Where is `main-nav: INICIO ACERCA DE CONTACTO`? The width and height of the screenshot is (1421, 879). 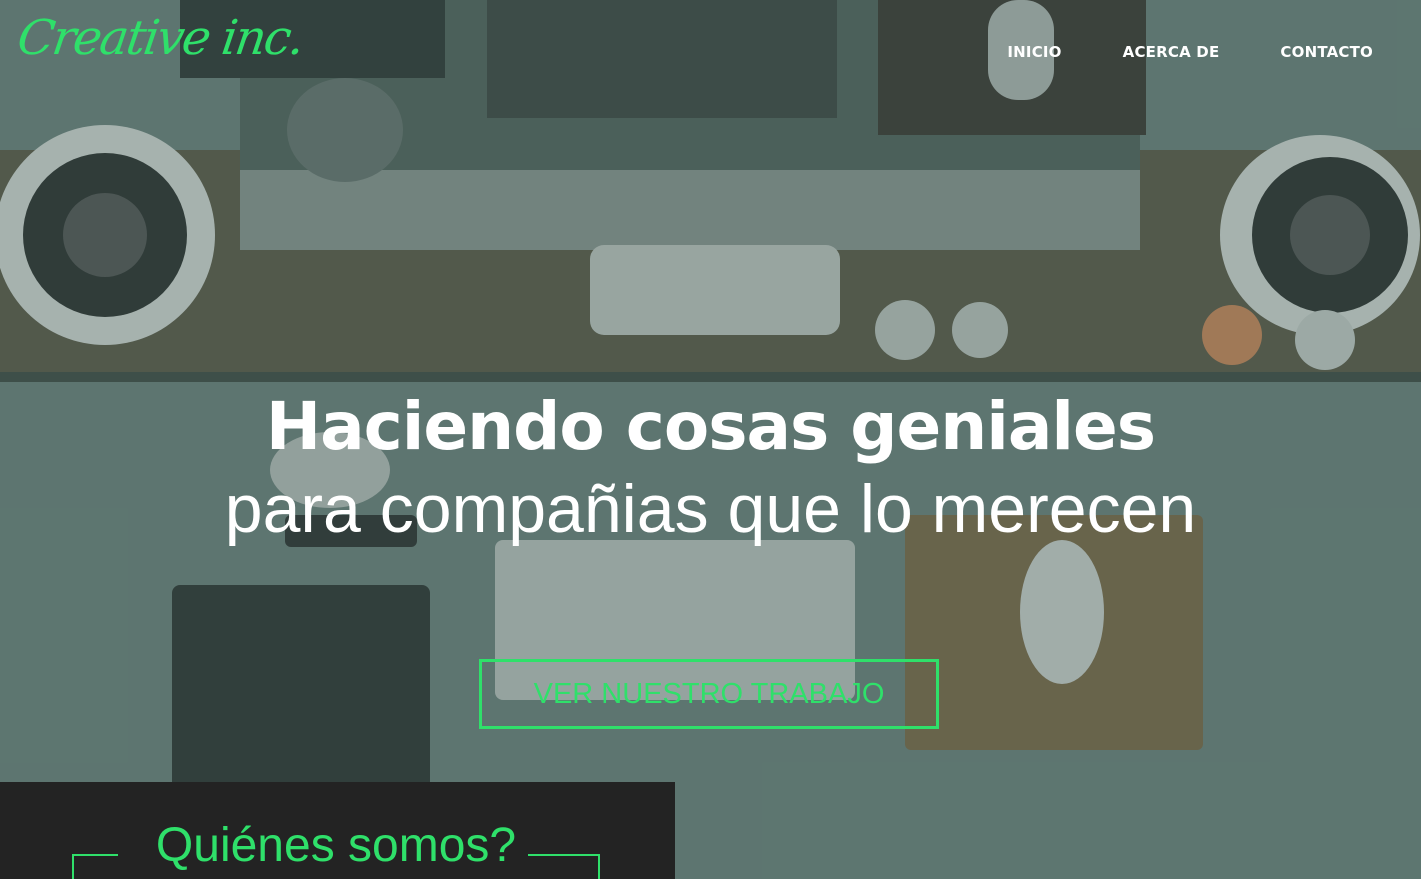 main-nav: INICIO ACERCA DE CONTACTO is located at coordinates (1190, 52).